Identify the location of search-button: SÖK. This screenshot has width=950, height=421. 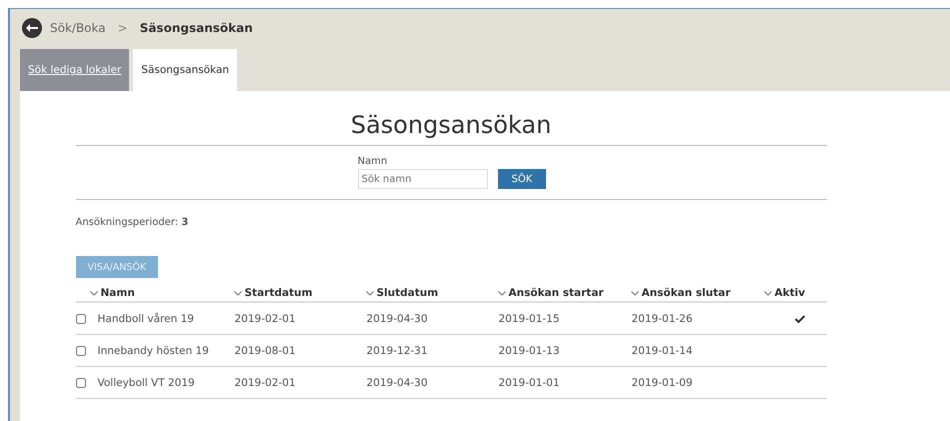
(522, 179).